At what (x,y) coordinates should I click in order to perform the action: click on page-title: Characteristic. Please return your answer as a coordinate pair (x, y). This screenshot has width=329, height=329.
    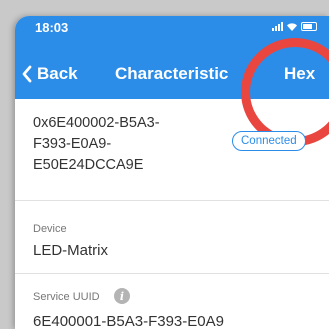
    Looking at the image, I should click on (172, 73).